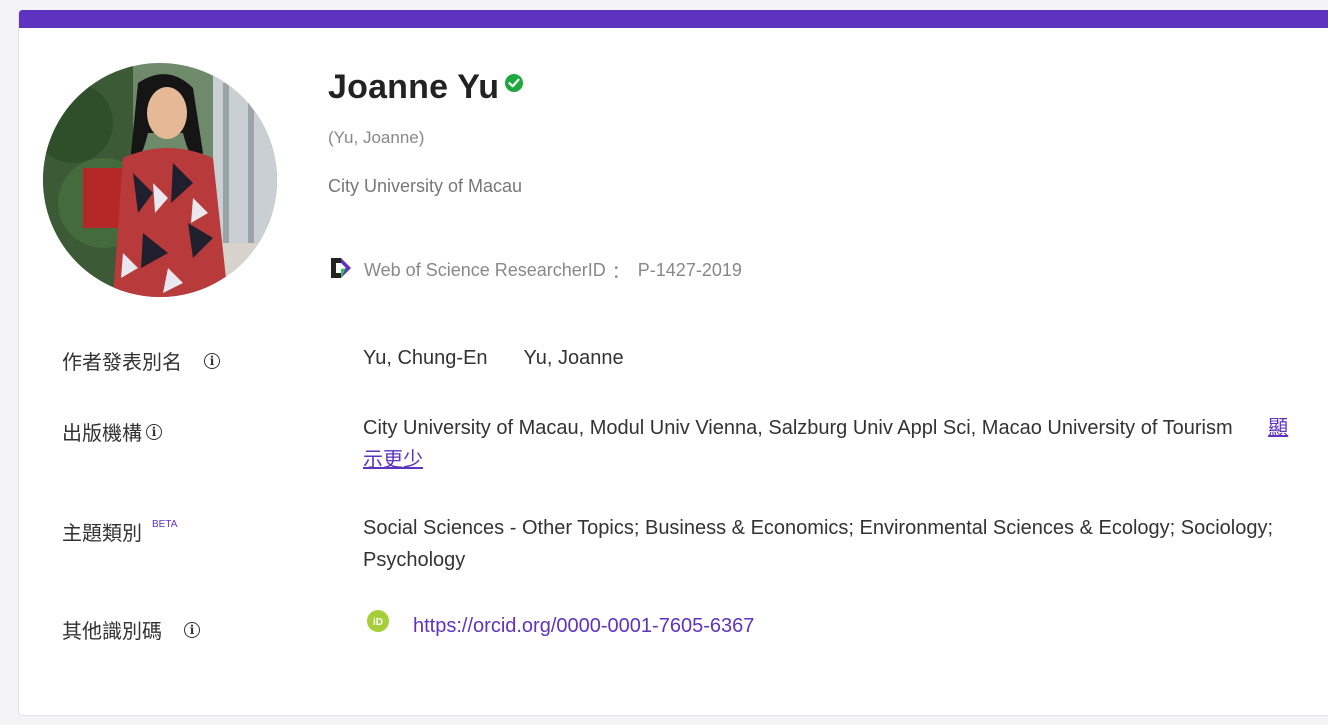 The width and height of the screenshot is (1328, 725). I want to click on top-accent-bar, so click(673, 19).